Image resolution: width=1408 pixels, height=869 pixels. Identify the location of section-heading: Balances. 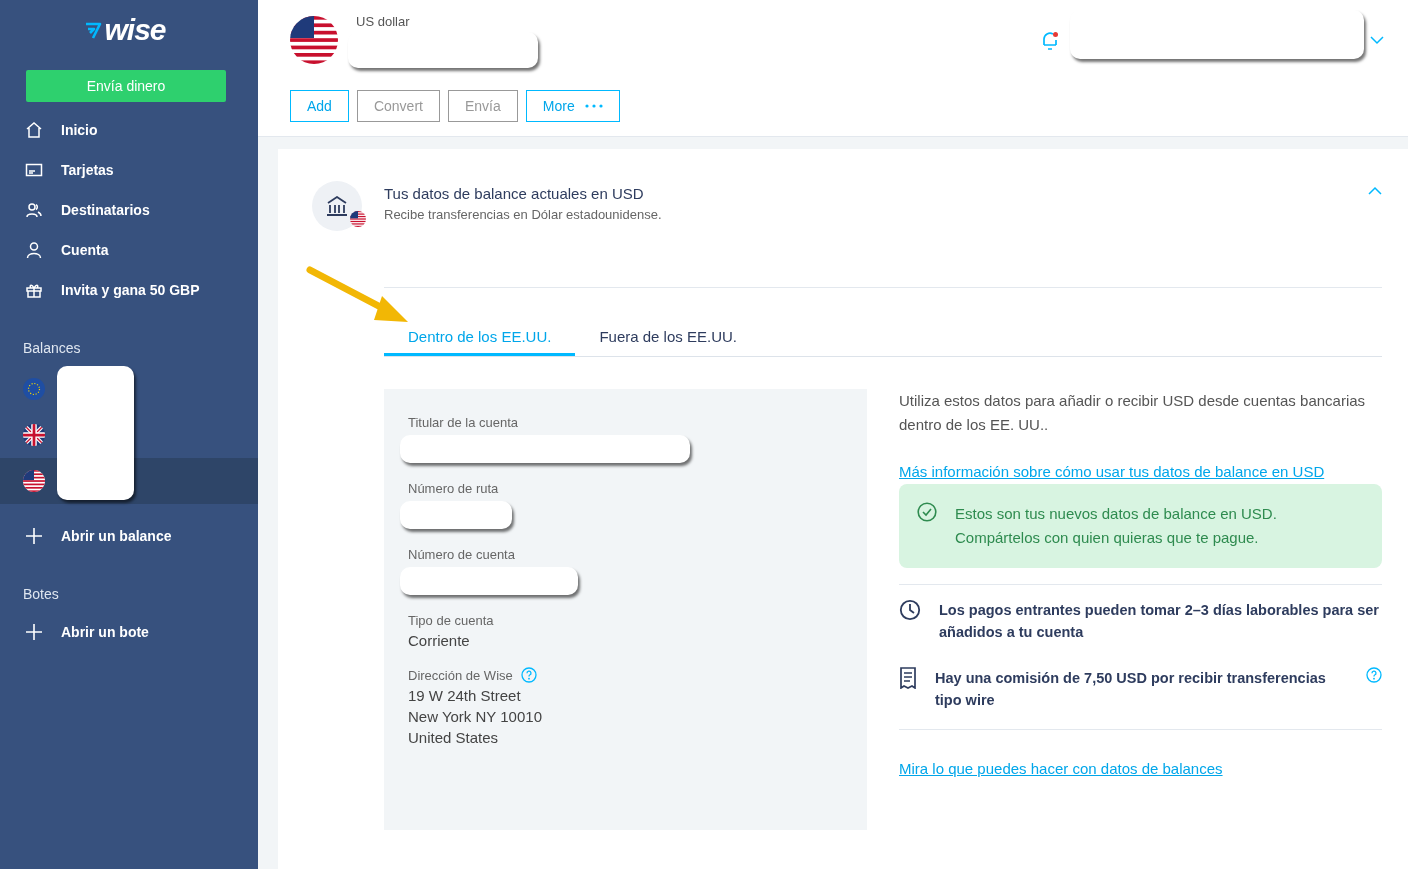
(52, 348).